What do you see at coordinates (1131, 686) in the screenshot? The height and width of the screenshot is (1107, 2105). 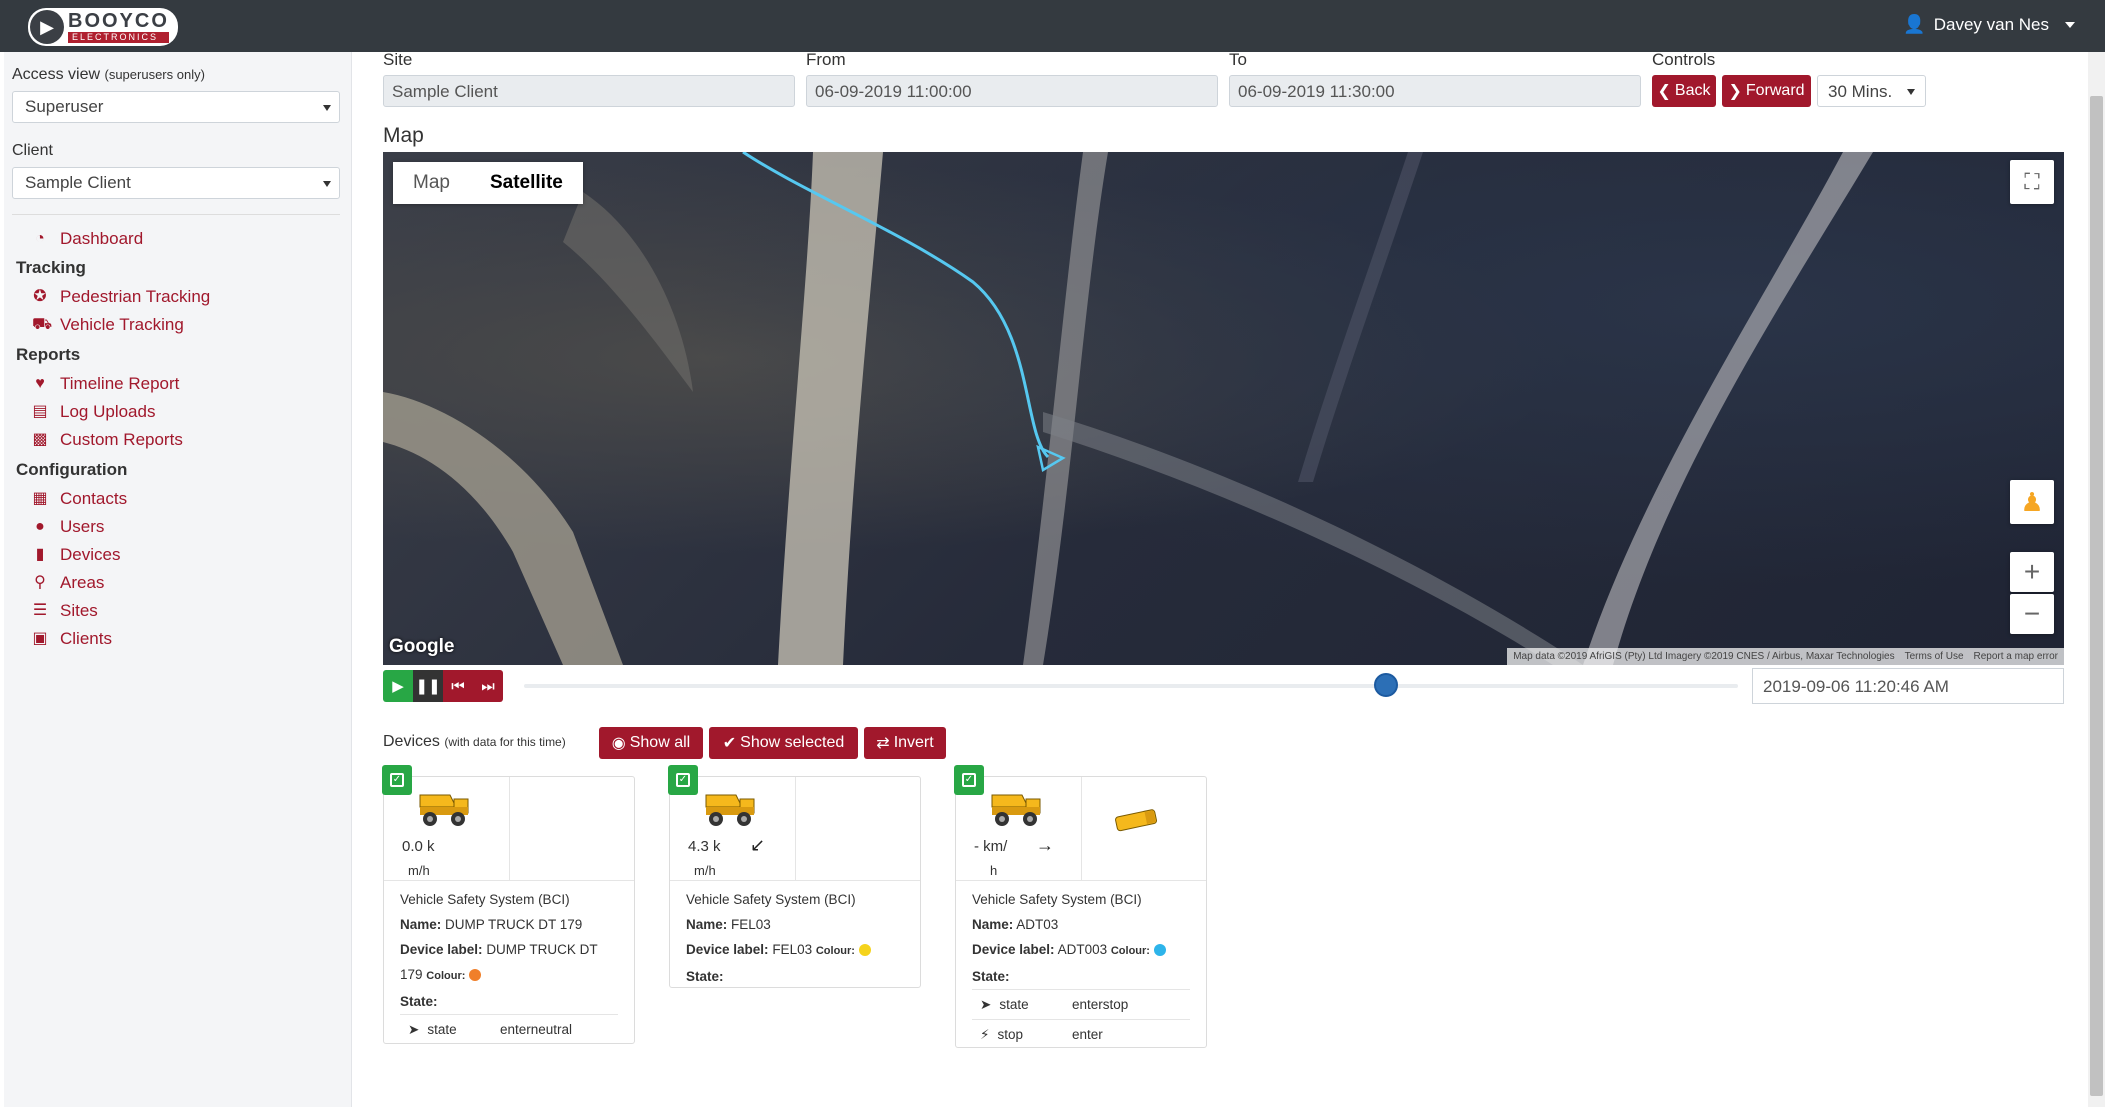 I see `timeline-slider-track` at bounding box center [1131, 686].